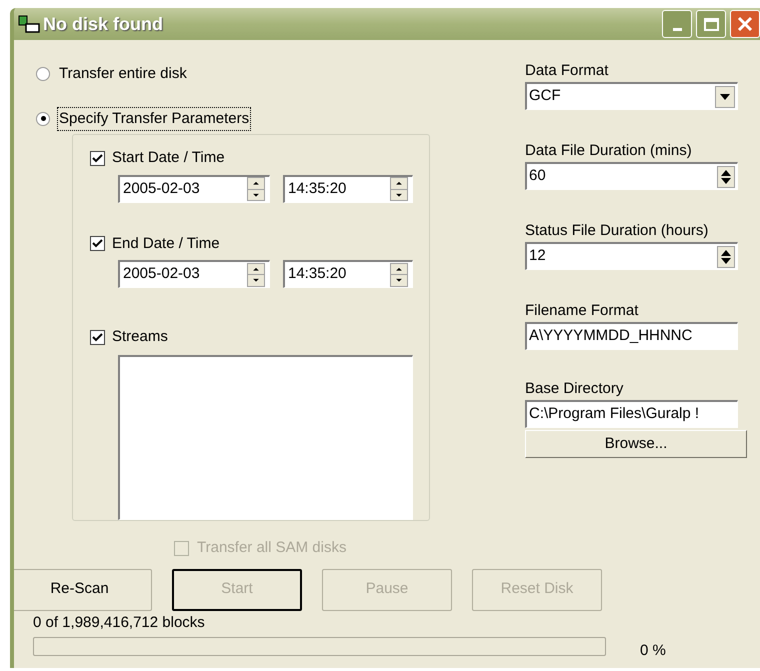  What do you see at coordinates (631, 414) in the screenshot?
I see `input-field: C:\Program Files\Guralp !` at bounding box center [631, 414].